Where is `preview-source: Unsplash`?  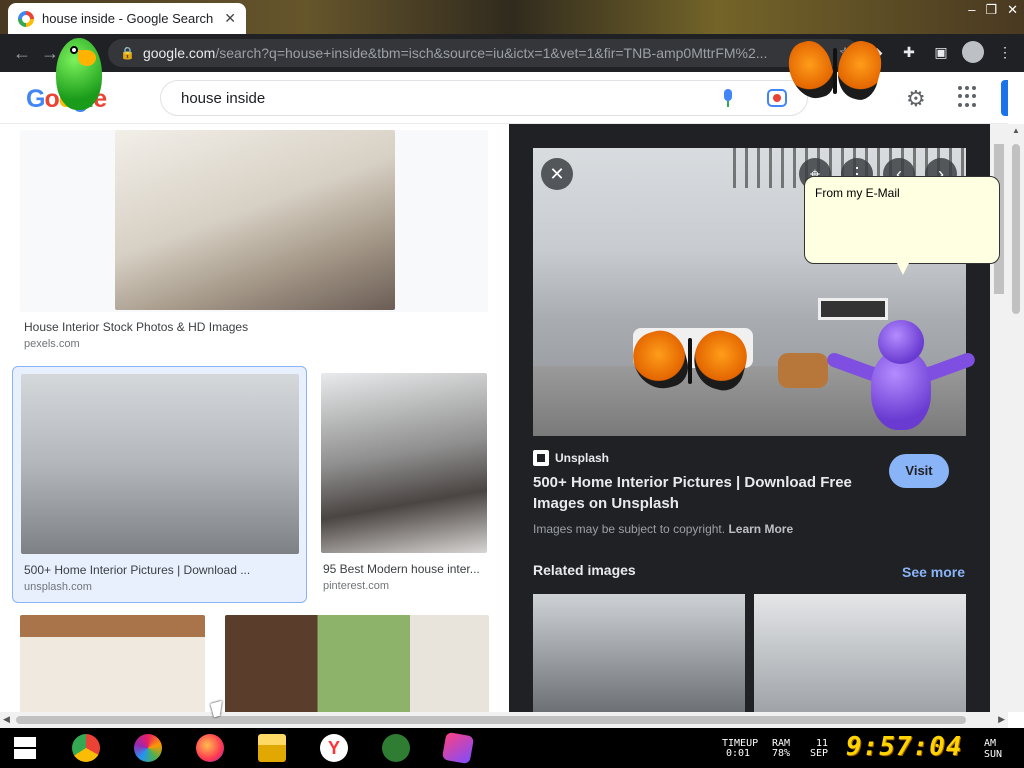
preview-source: Unsplash is located at coordinates (571, 458).